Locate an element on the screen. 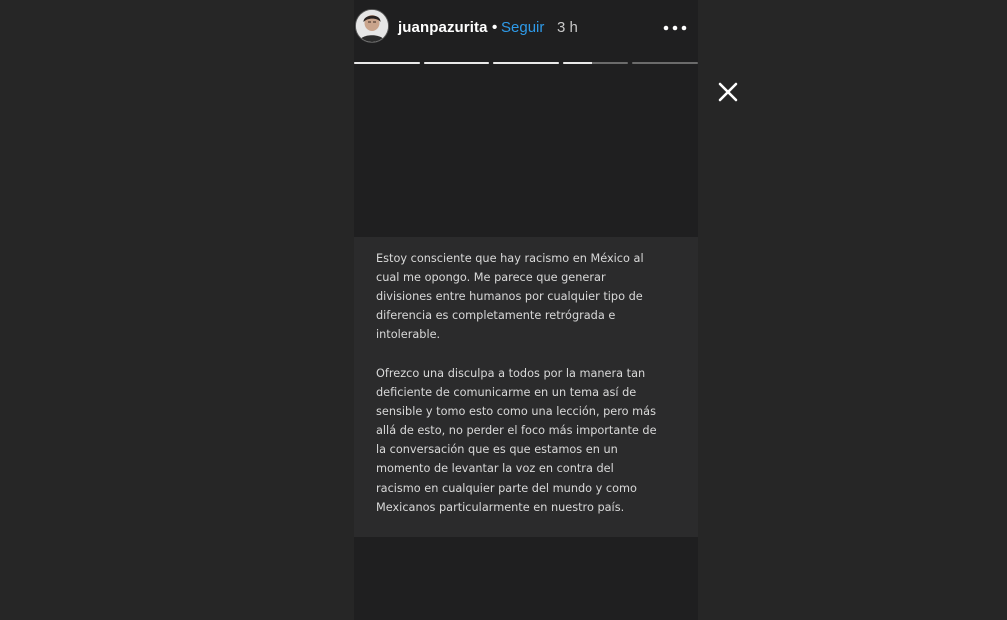 Image resolution: width=1007 pixels, height=620 pixels. story-progress-bar is located at coordinates (526, 63).